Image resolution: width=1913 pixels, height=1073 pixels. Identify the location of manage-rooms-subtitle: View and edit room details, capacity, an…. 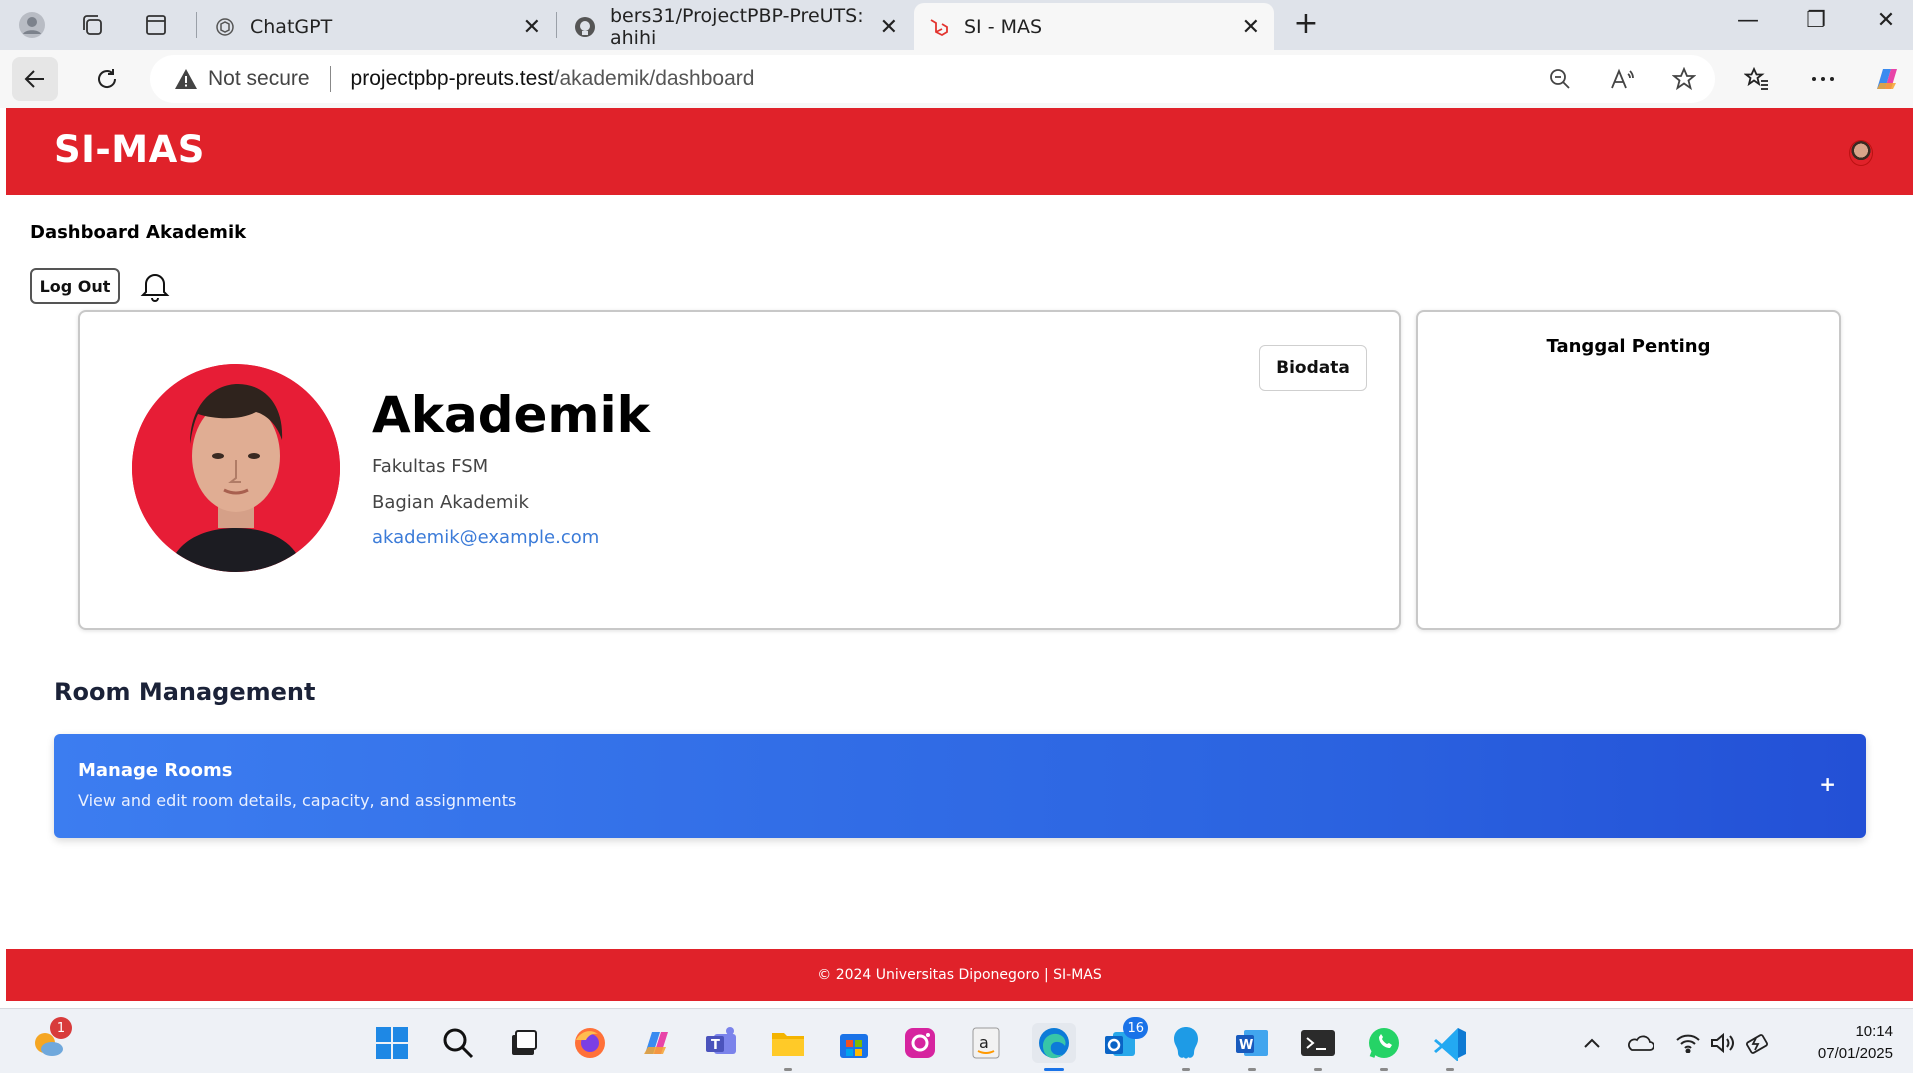
(297, 800).